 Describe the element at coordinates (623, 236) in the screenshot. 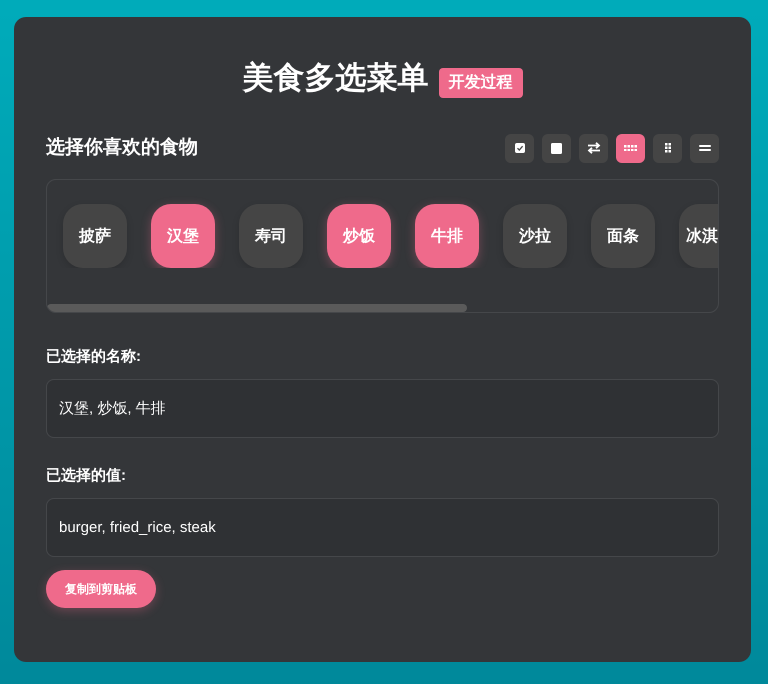

I see `food-chip: 面条` at that location.